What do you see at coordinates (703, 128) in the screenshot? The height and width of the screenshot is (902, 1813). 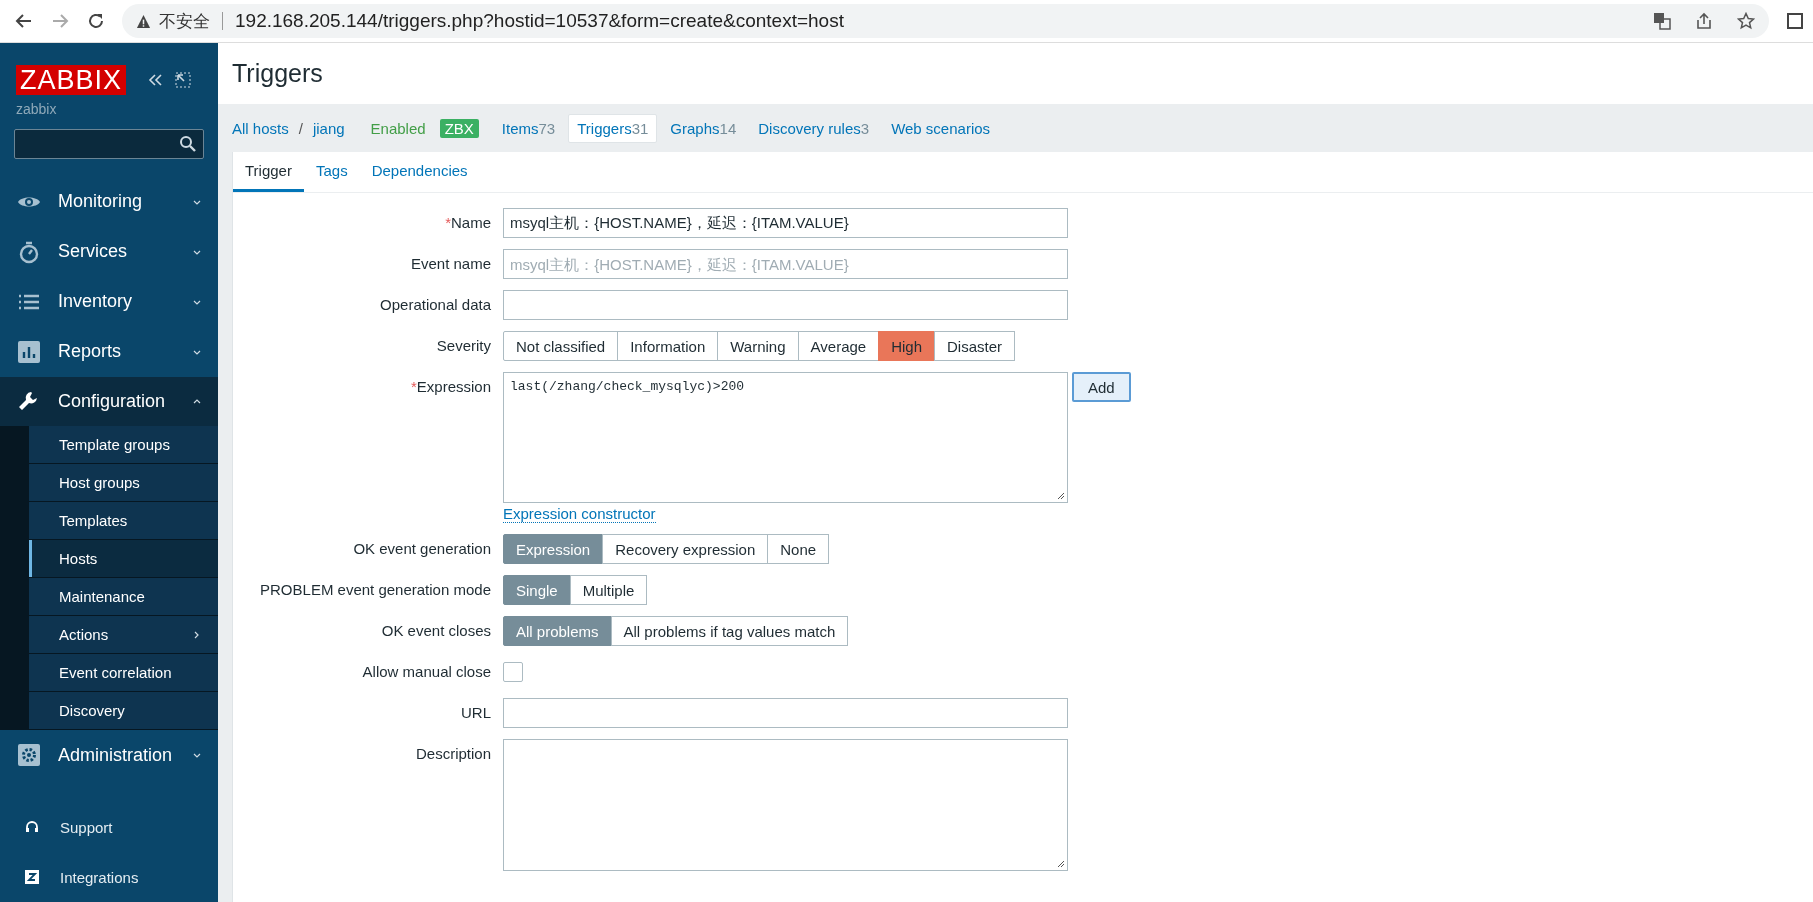 I see `host-nav-tab: Graphs14` at bounding box center [703, 128].